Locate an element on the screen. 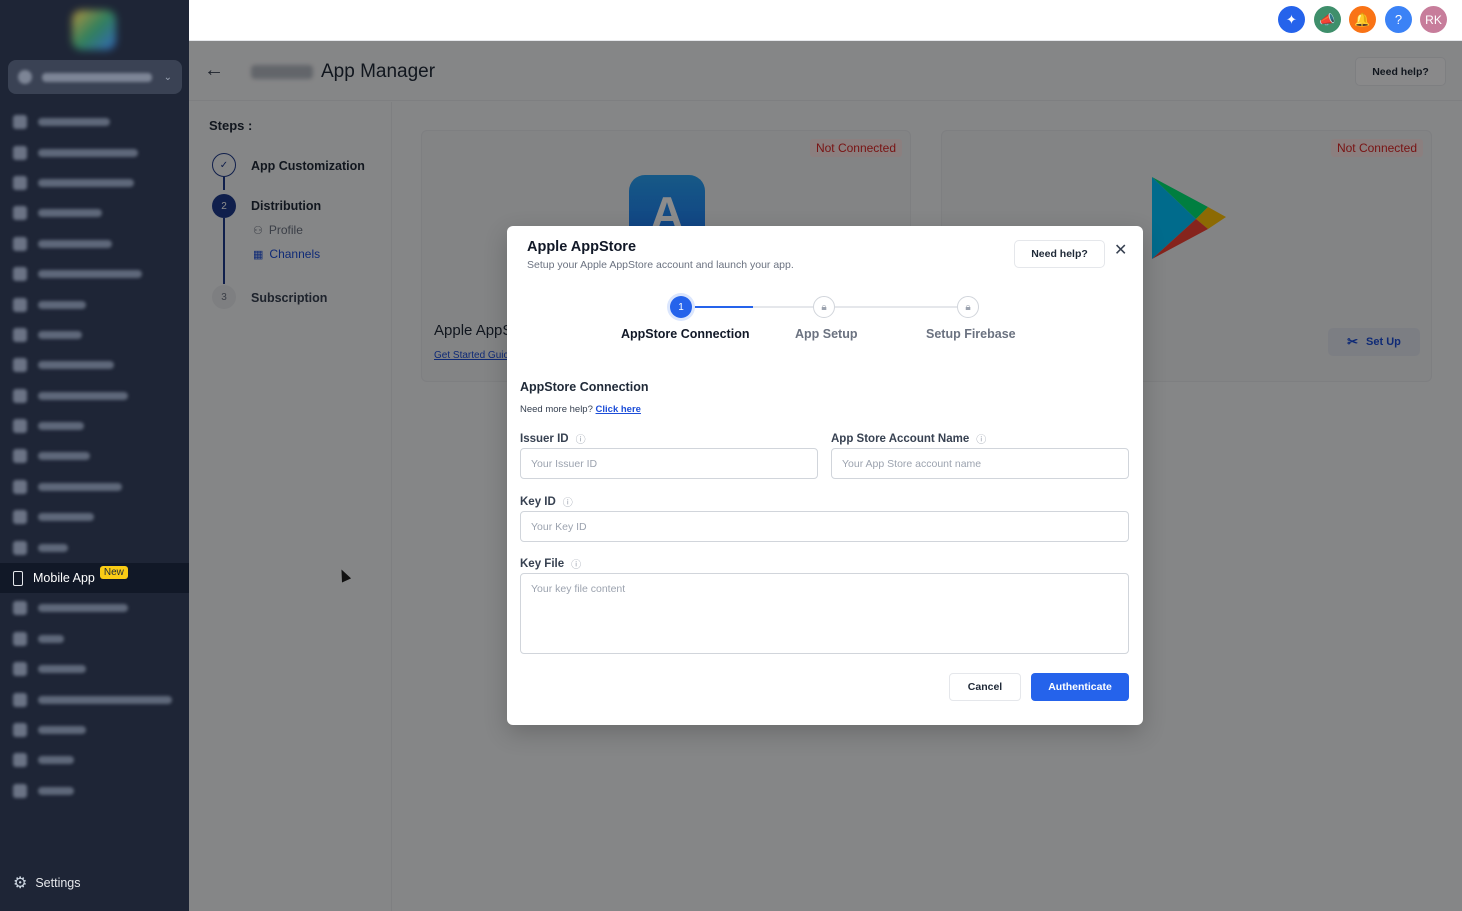 The image size is (1462, 911). issuer-id-label: Issuer ID ⓘ is located at coordinates (553, 439).